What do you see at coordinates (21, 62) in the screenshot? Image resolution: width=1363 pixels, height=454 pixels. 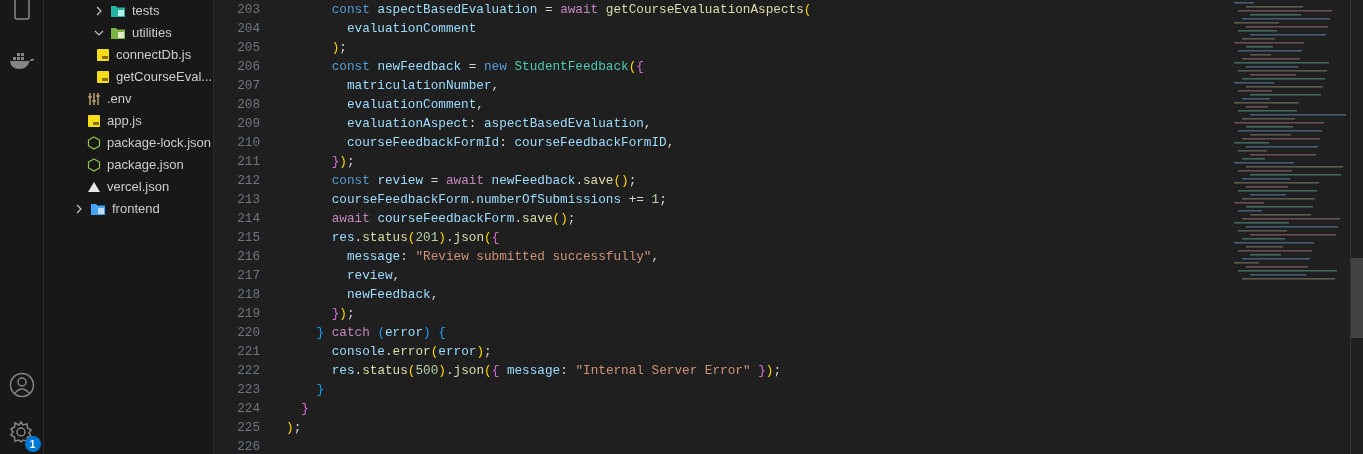 I see `whale-icon` at bounding box center [21, 62].